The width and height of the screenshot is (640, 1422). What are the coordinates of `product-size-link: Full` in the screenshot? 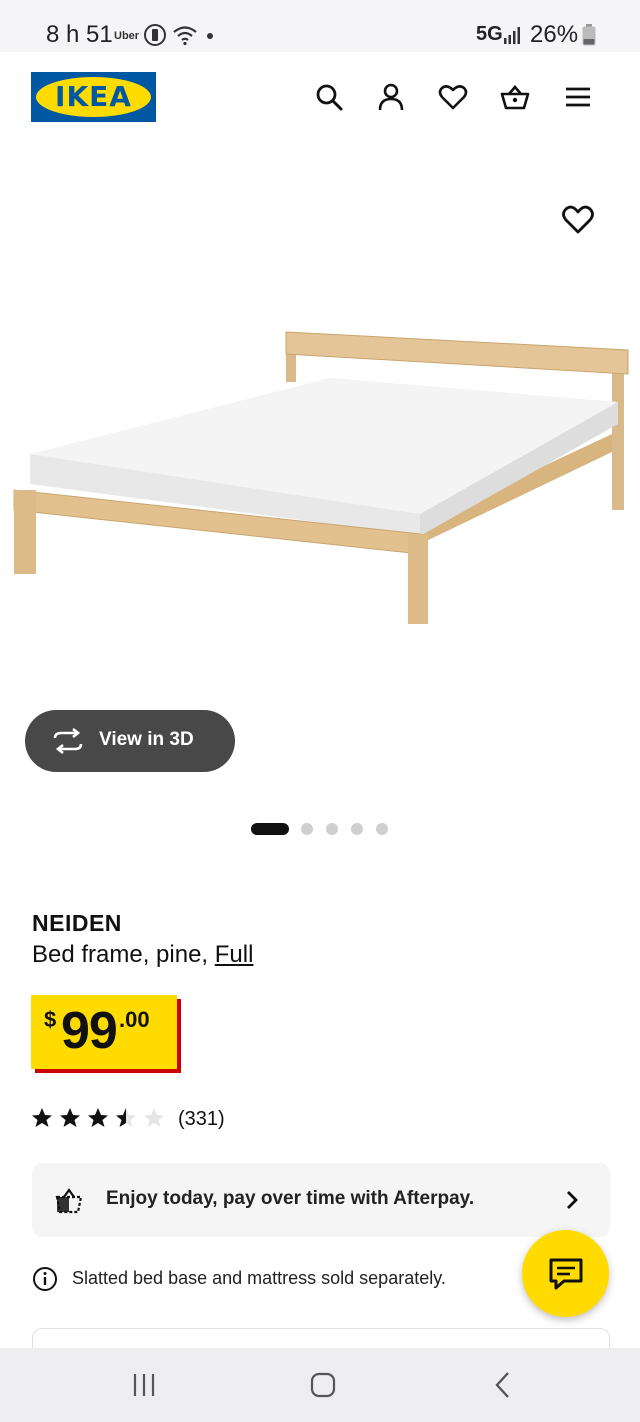 It's located at (234, 954).